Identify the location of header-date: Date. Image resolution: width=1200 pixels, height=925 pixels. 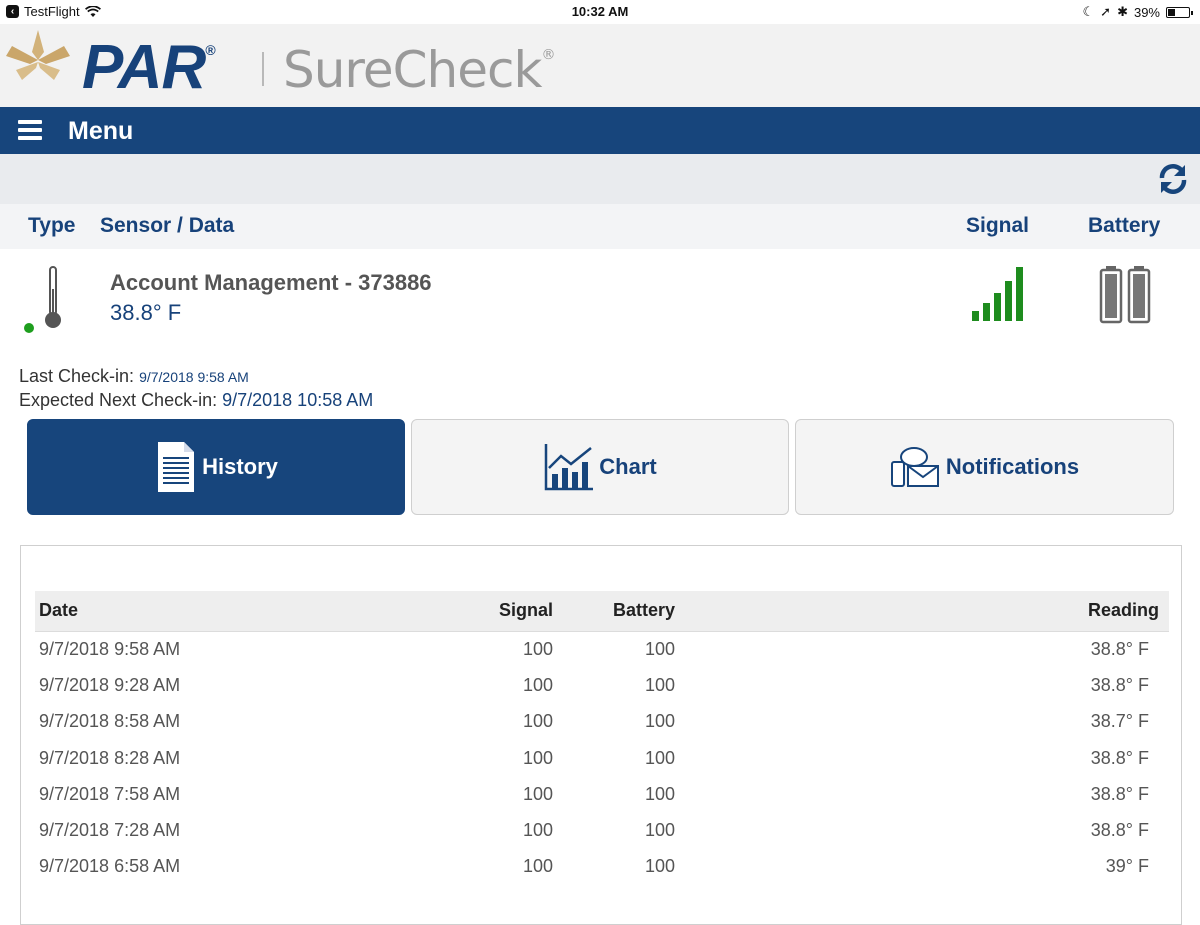
(235, 611).